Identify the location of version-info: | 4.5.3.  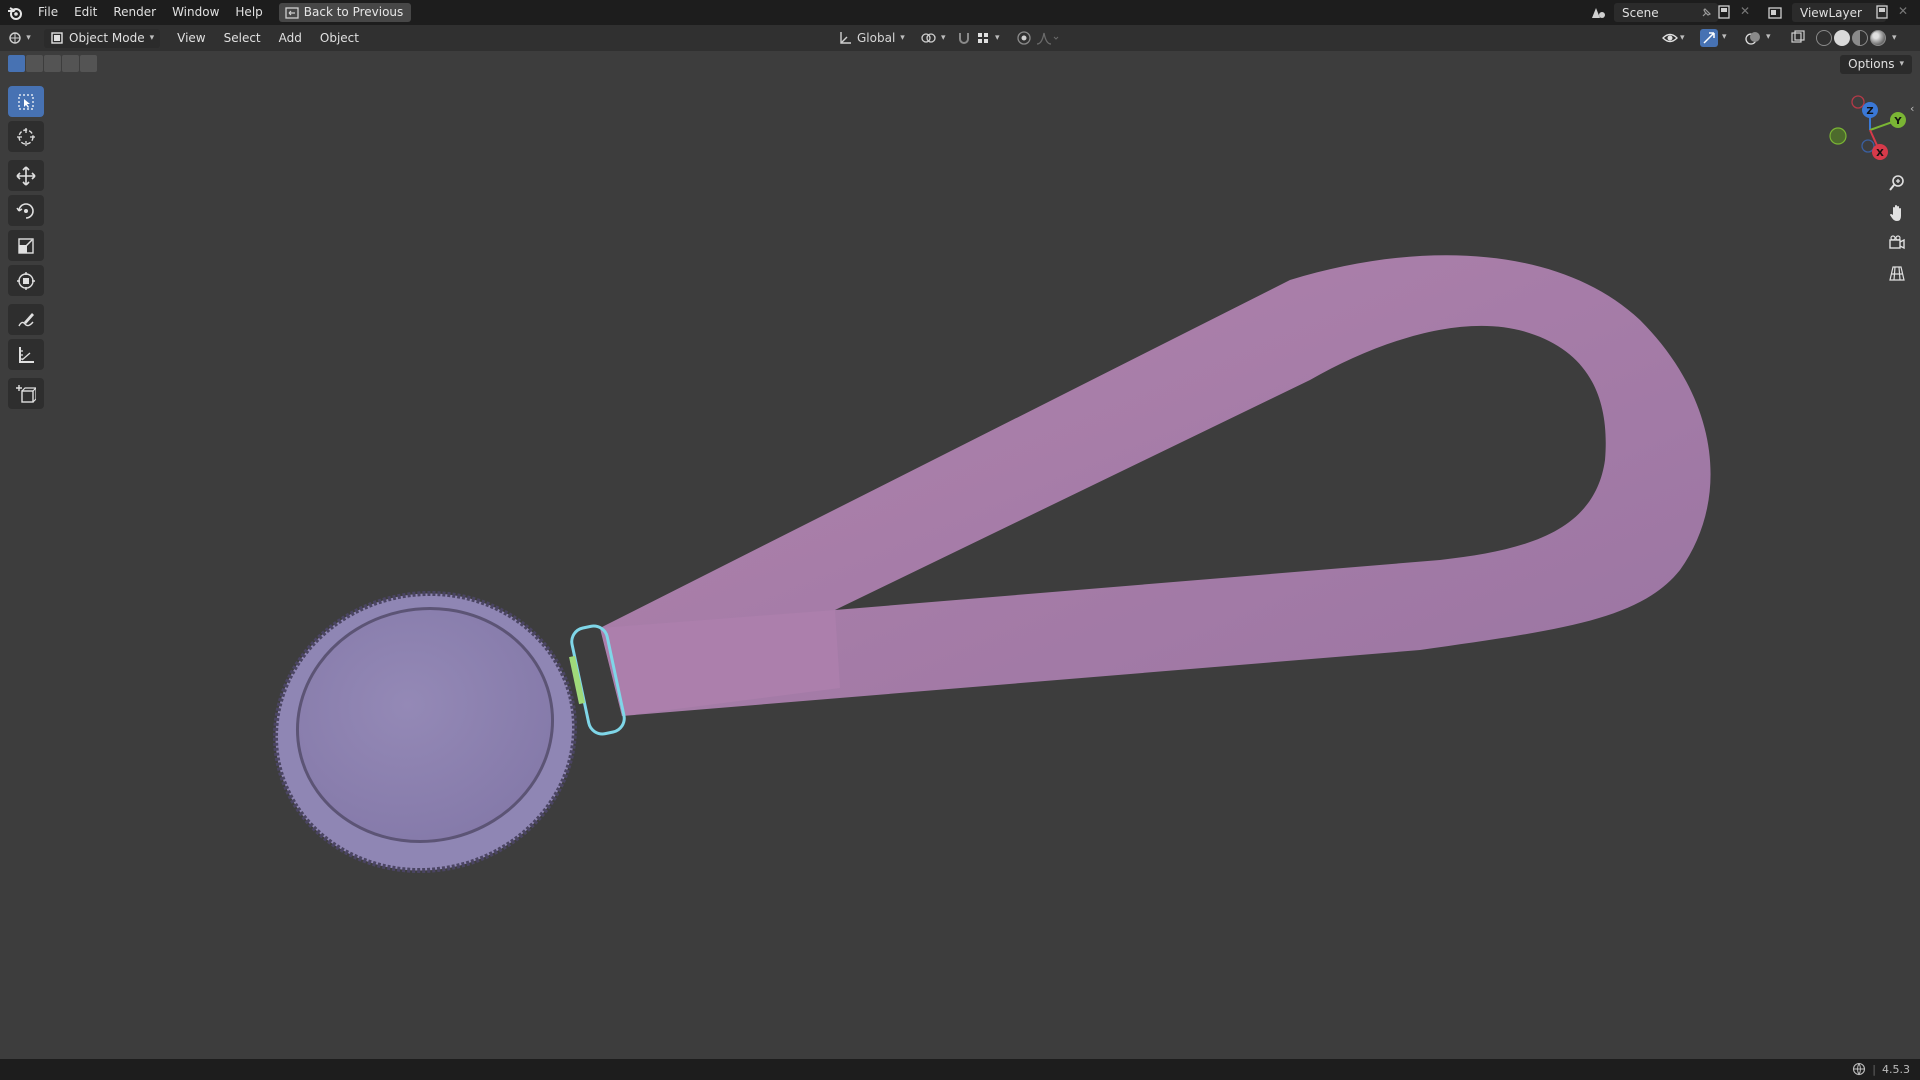
(1881, 1069).